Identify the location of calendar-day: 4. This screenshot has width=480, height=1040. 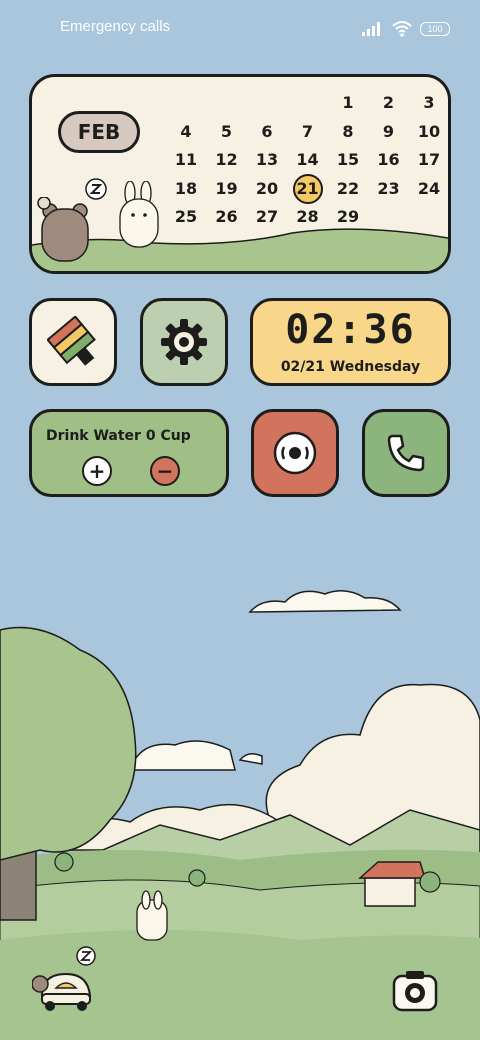
(186, 131).